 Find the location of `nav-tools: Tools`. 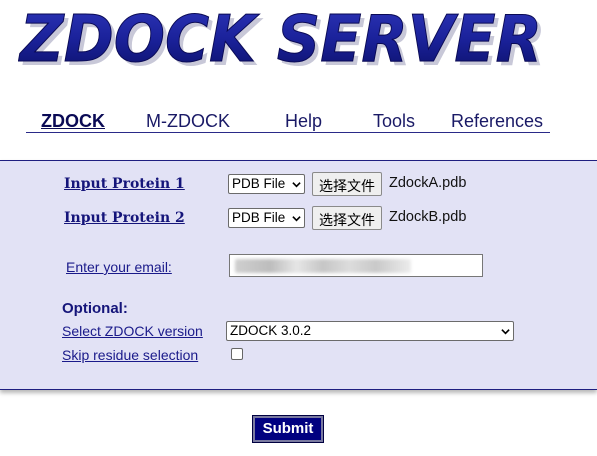

nav-tools: Tools is located at coordinates (394, 121).